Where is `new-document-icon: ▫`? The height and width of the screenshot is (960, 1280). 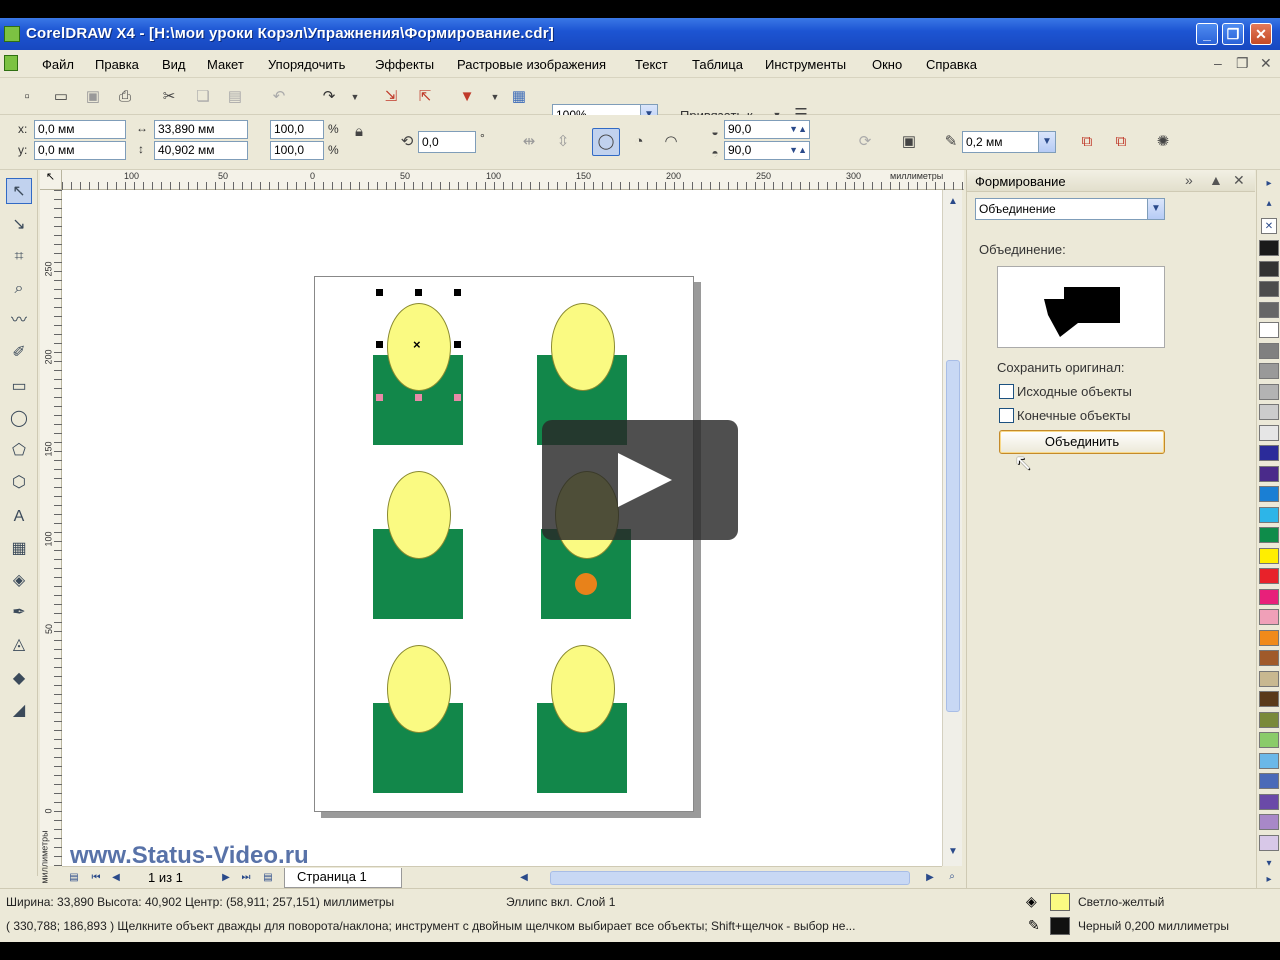 new-document-icon: ▫ is located at coordinates (27, 97).